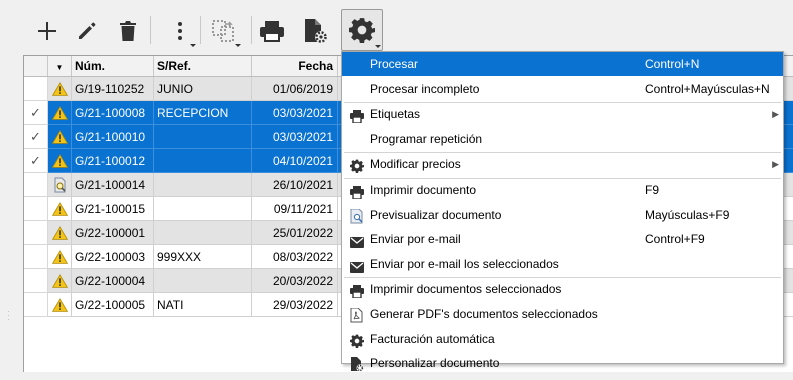 The height and width of the screenshot is (380, 793). Describe the element at coordinates (396, 26) in the screenshot. I see `toolbar` at that location.